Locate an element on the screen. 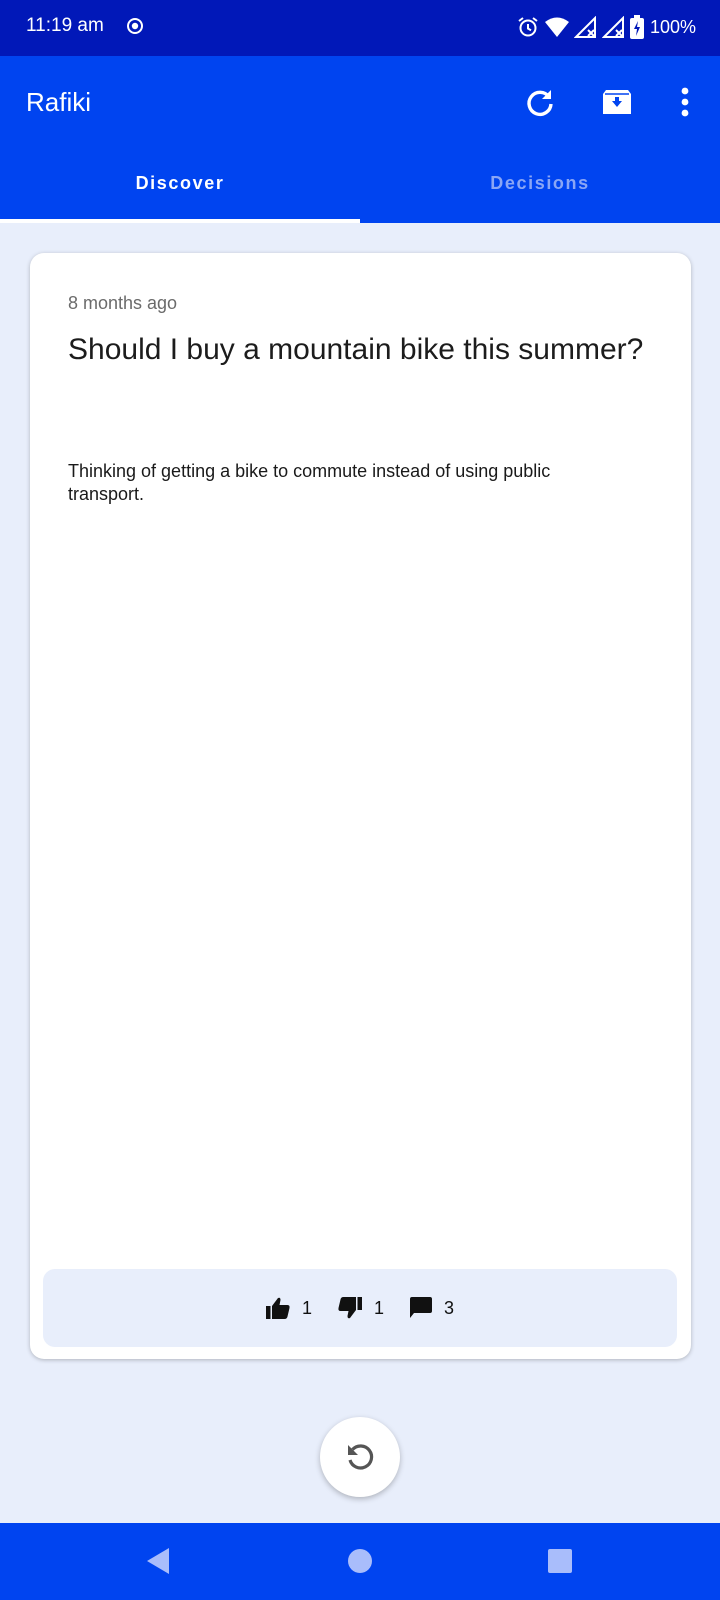  app-title: Rafiki is located at coordinates (59, 102).